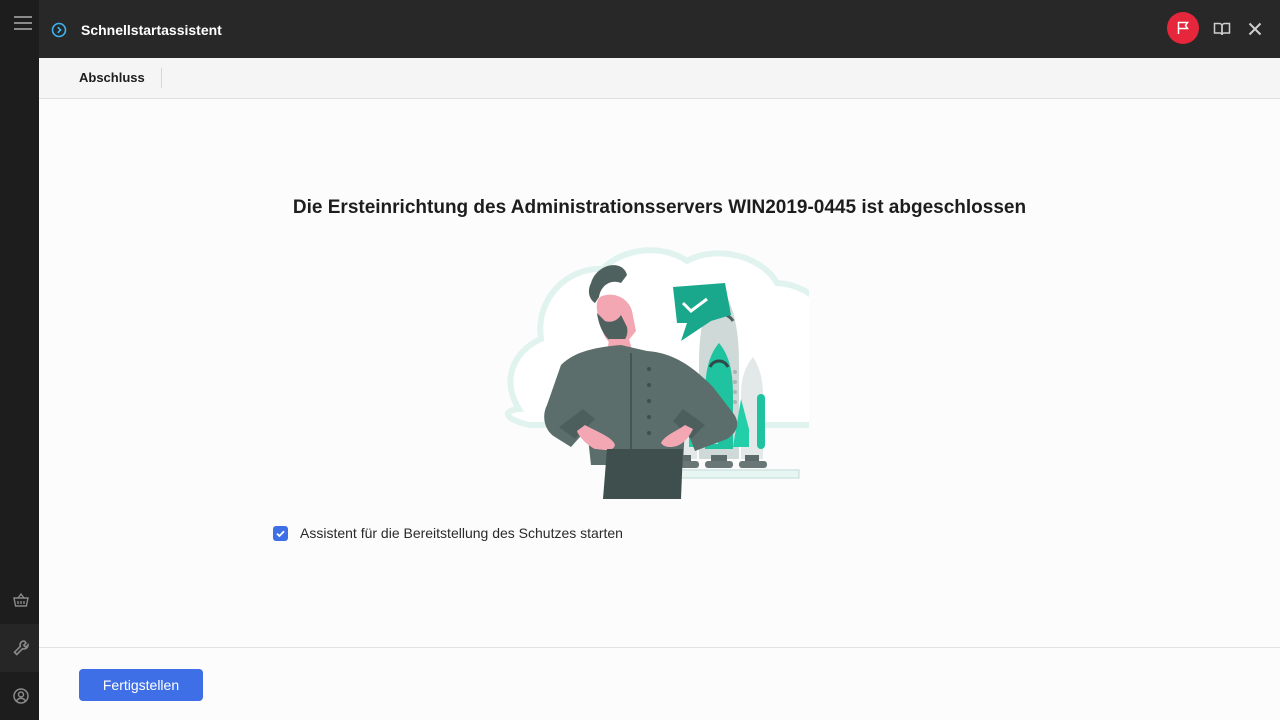 This screenshot has height=720, width=1280. I want to click on checkmark-icon, so click(280, 533).